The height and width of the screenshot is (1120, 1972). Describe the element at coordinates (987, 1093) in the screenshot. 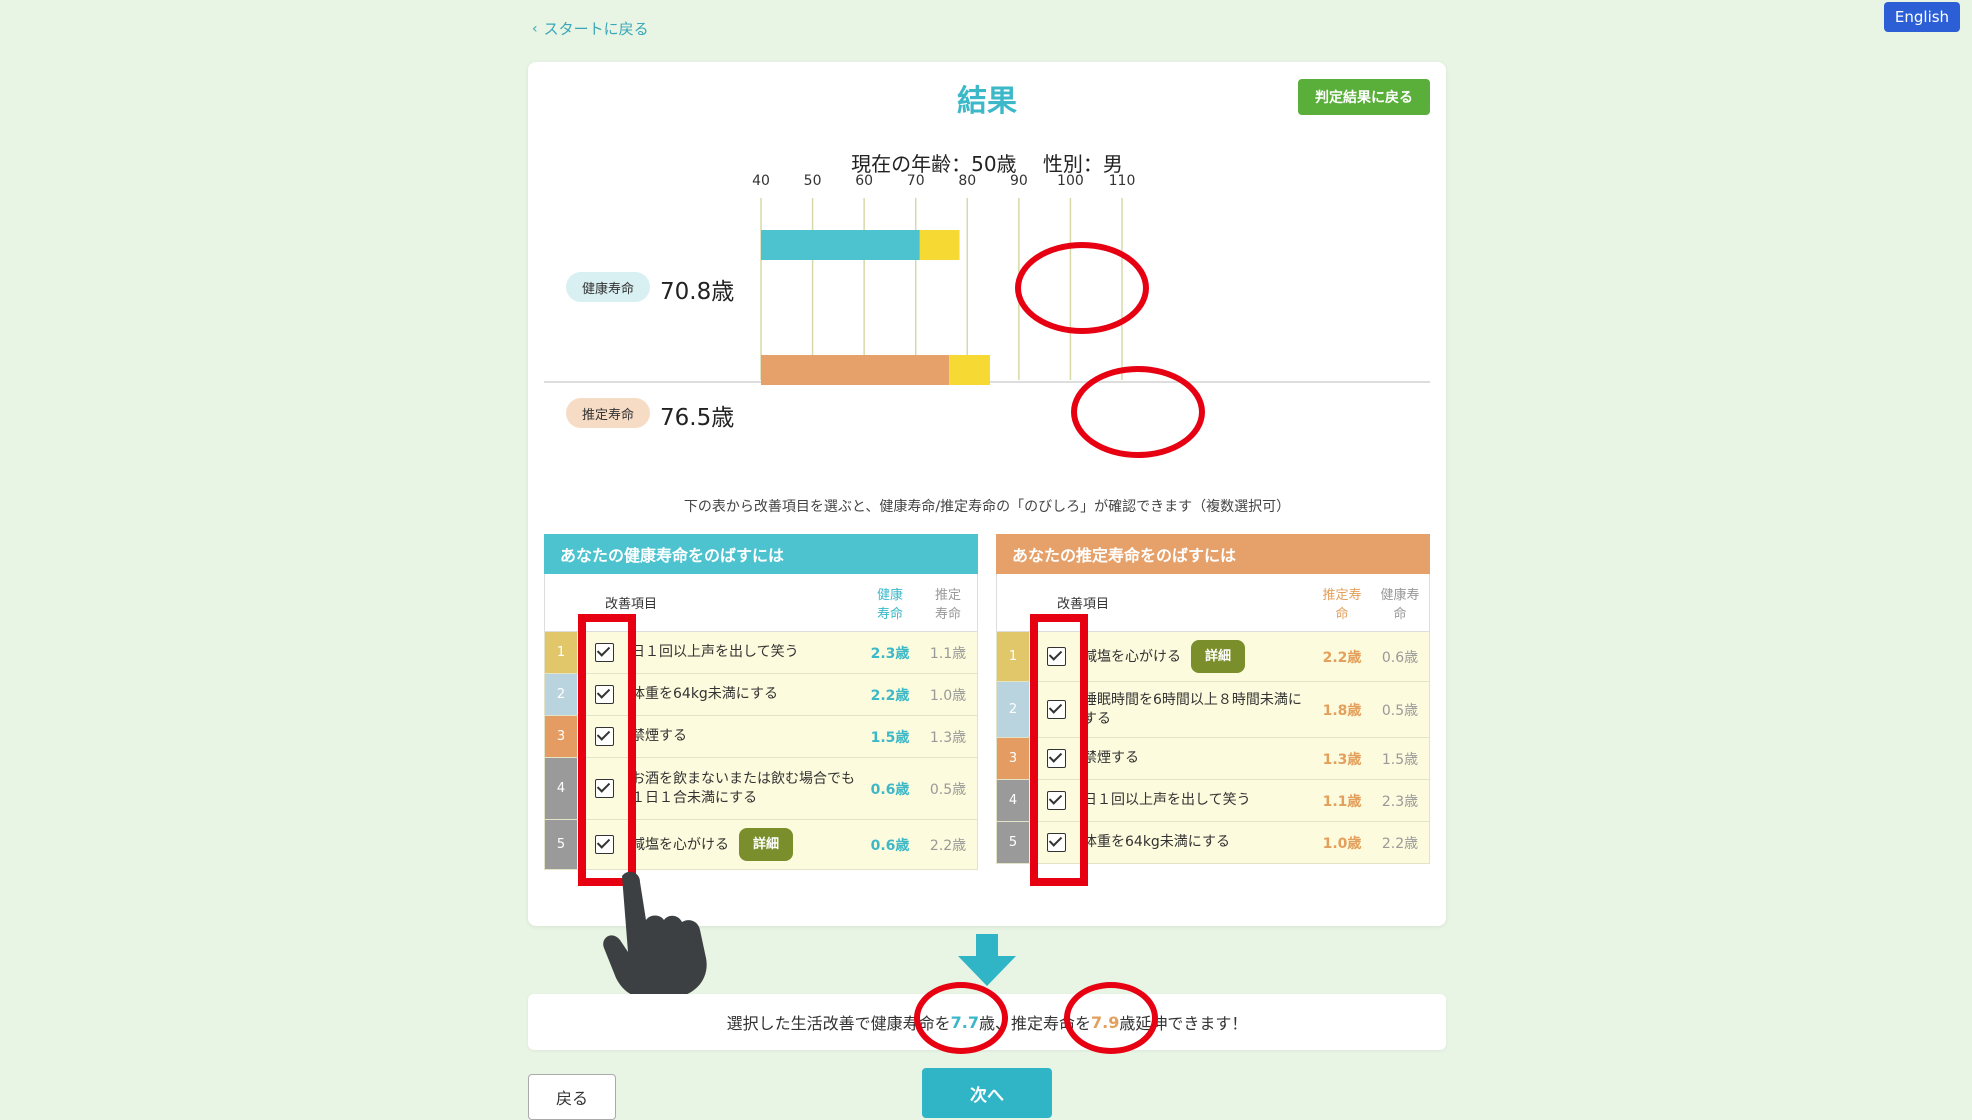

I see `next-button: 次へ` at that location.